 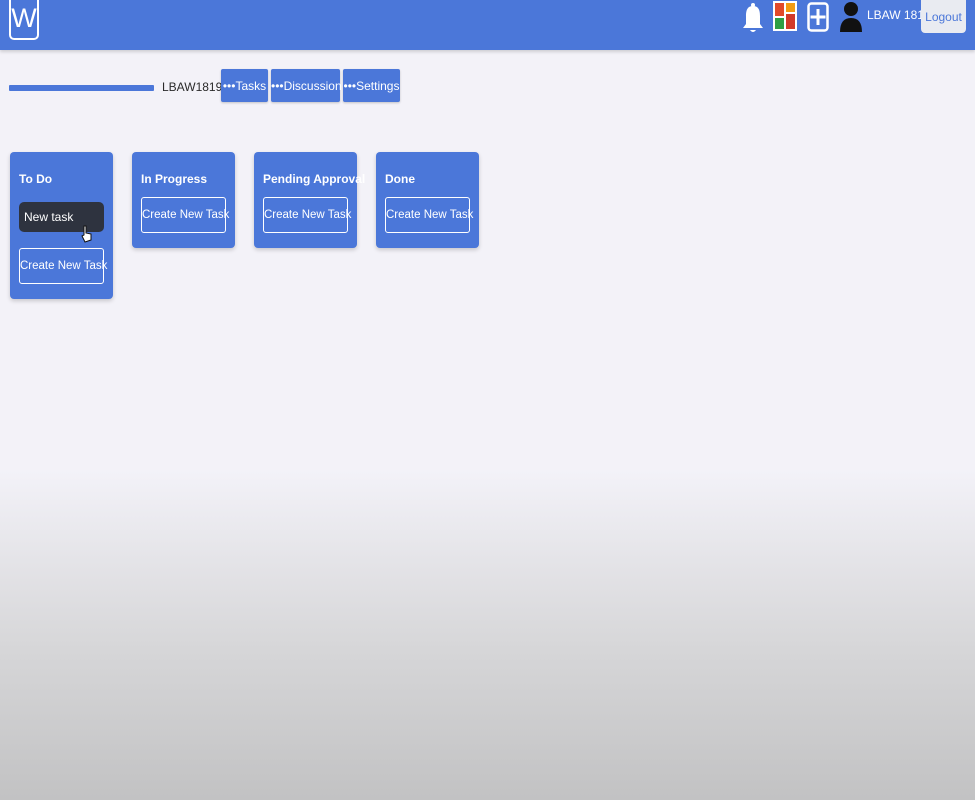 What do you see at coordinates (185, 215) in the screenshot?
I see `create-task-button-in-progress: Create New Task` at bounding box center [185, 215].